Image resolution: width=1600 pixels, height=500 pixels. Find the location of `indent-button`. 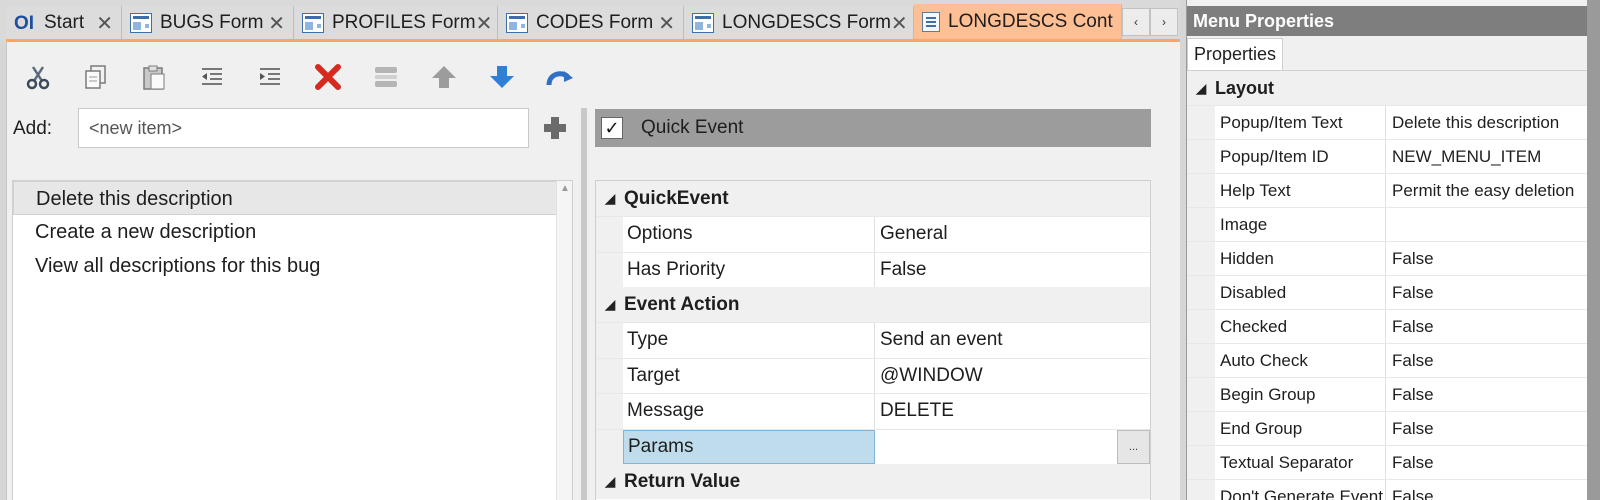

indent-button is located at coordinates (270, 77).